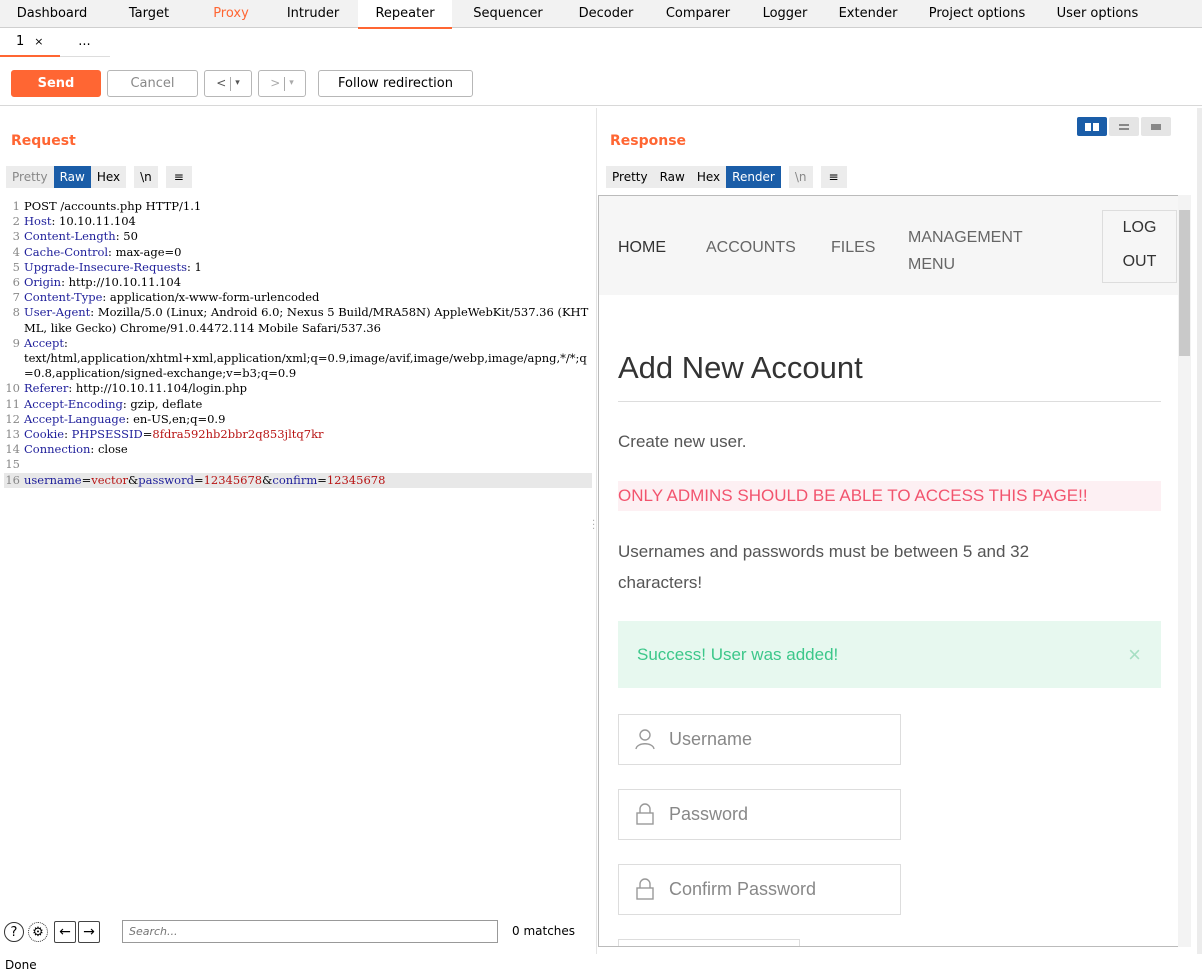  What do you see at coordinates (648, 141) in the screenshot?
I see `response-title: Response` at bounding box center [648, 141].